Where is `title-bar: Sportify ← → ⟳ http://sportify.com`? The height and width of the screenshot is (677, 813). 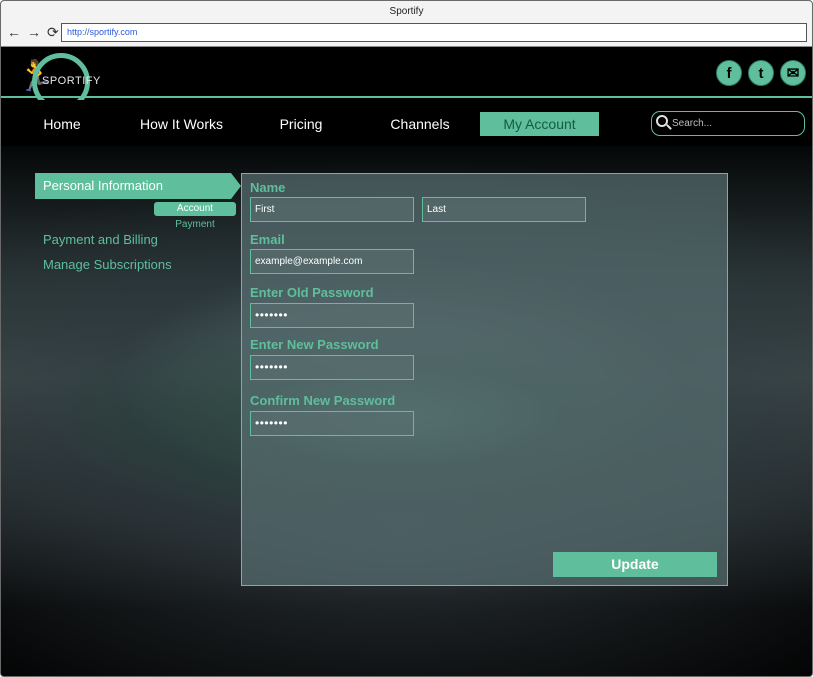
title-bar: Sportify ← → ⟳ http://sportify.com is located at coordinates (406, 24).